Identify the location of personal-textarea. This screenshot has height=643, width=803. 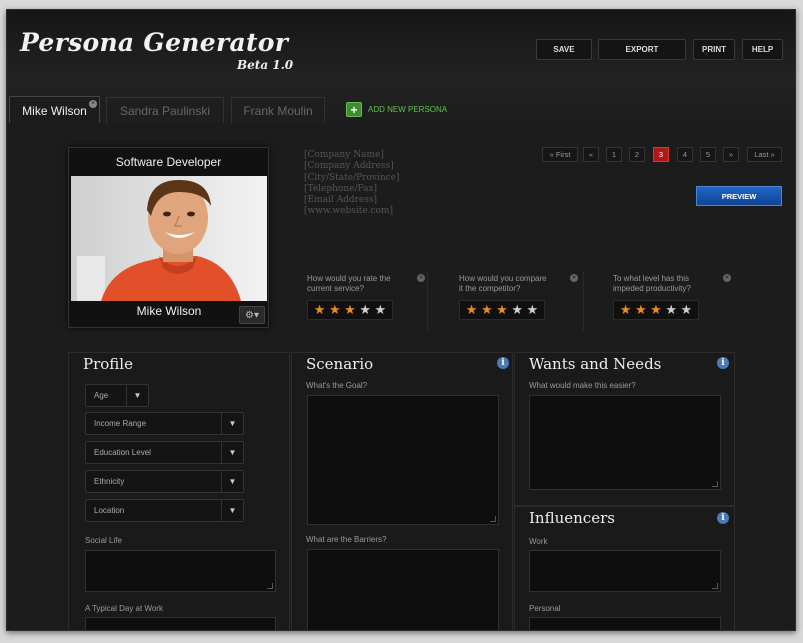
(625, 623).